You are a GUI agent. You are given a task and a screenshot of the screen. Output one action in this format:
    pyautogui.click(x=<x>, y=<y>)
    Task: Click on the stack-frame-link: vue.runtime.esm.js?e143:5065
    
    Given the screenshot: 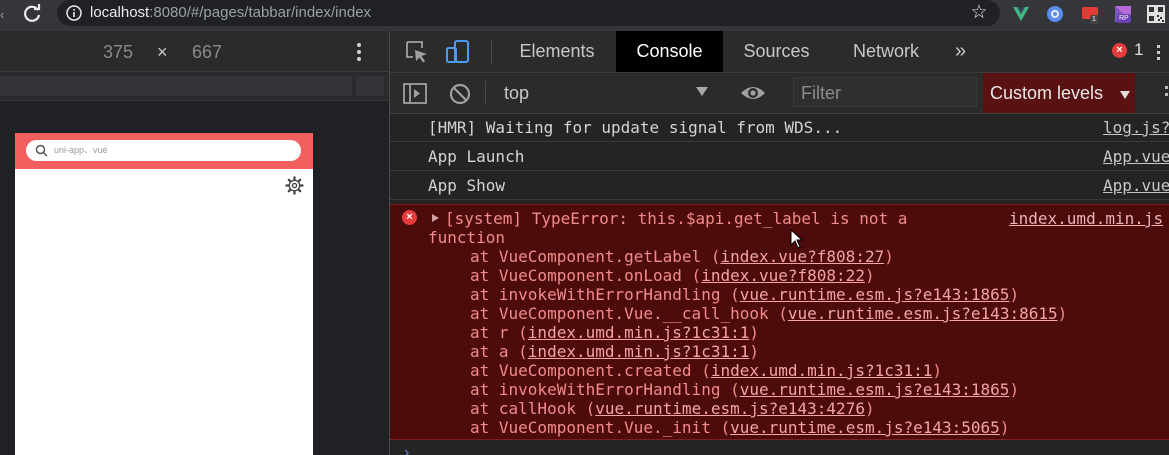 What is the action you would take?
    pyautogui.click(x=865, y=427)
    